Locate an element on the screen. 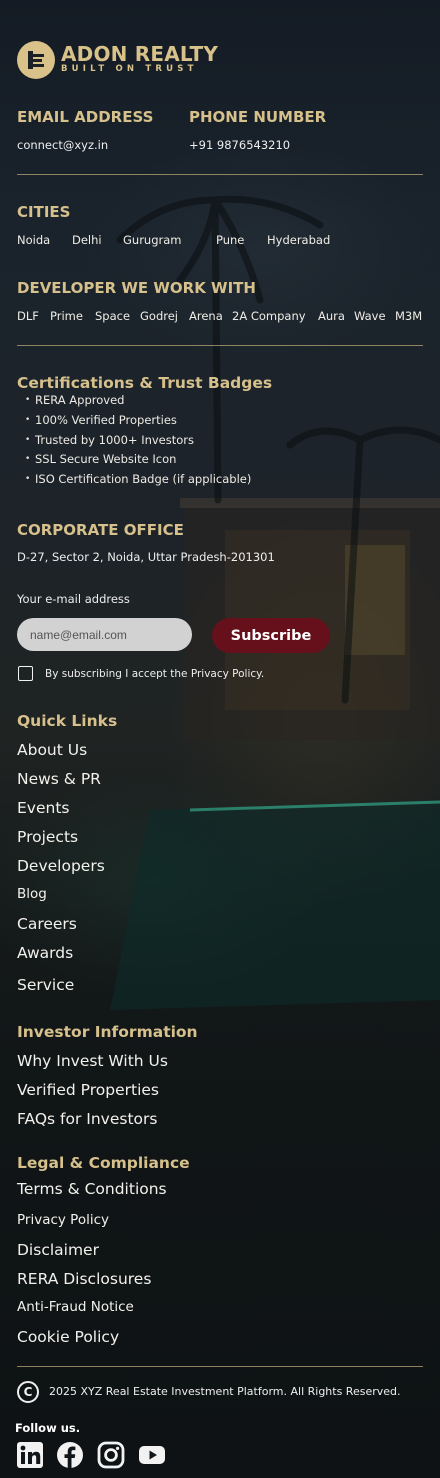 This screenshot has height=1478, width=440. quick-link-service: Service is located at coordinates (45, 985).